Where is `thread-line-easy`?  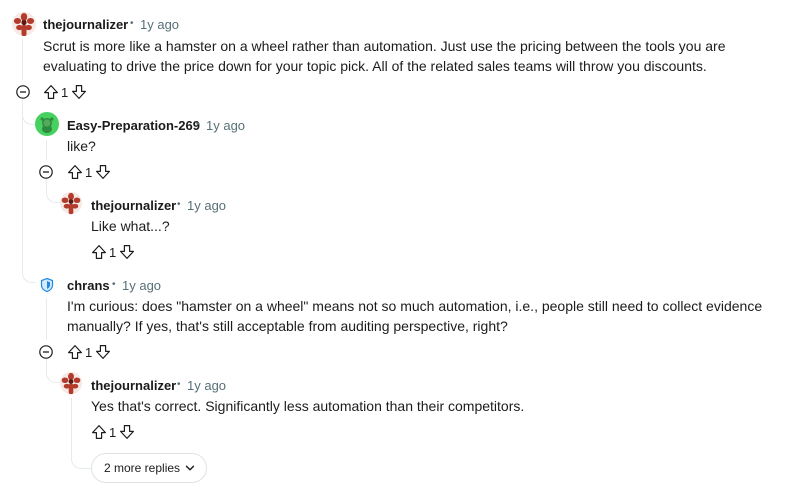 thread-line-easy is located at coordinates (46, 150).